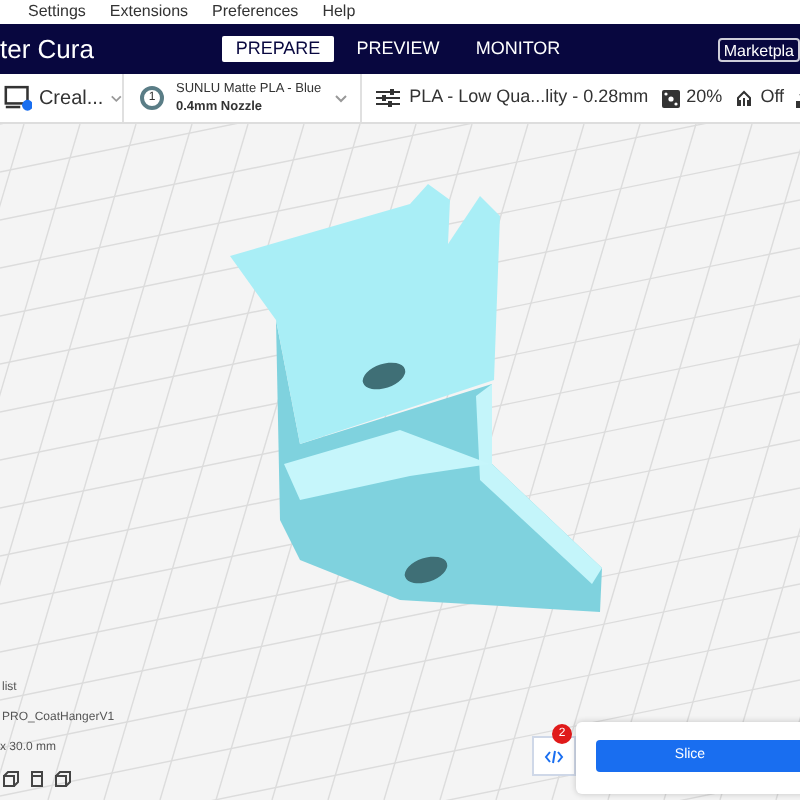 The width and height of the screenshot is (800, 800). I want to click on tab: PREPARE, so click(278, 49).